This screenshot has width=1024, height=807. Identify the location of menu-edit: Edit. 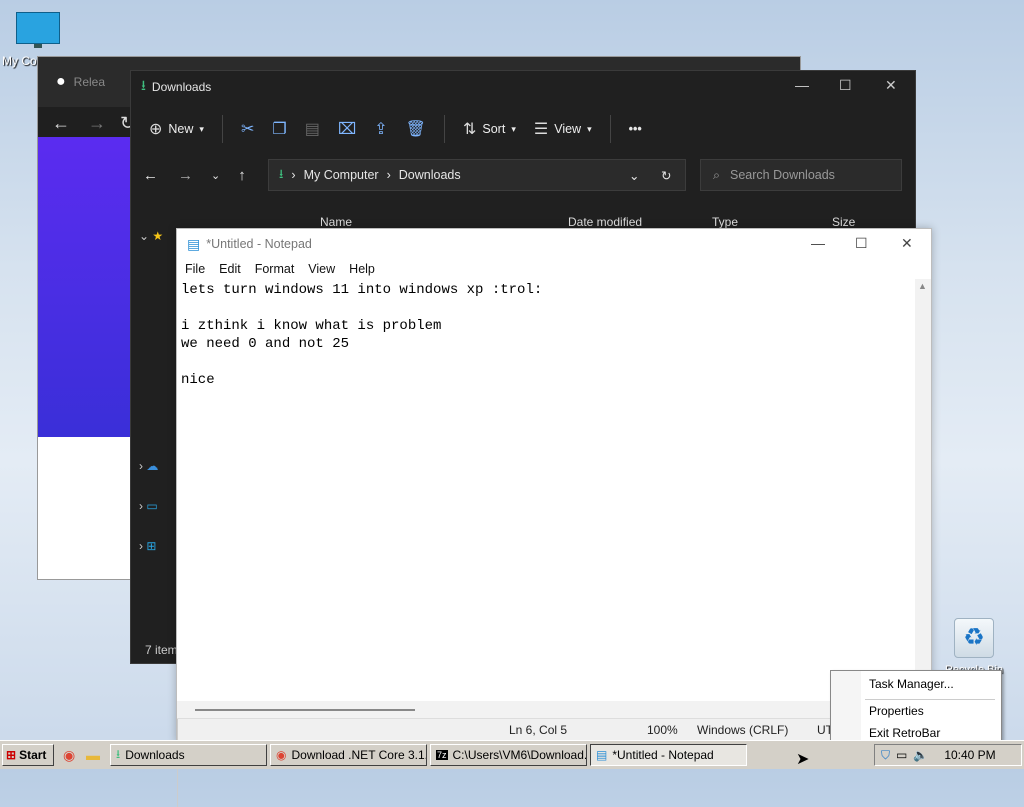
(230, 269).